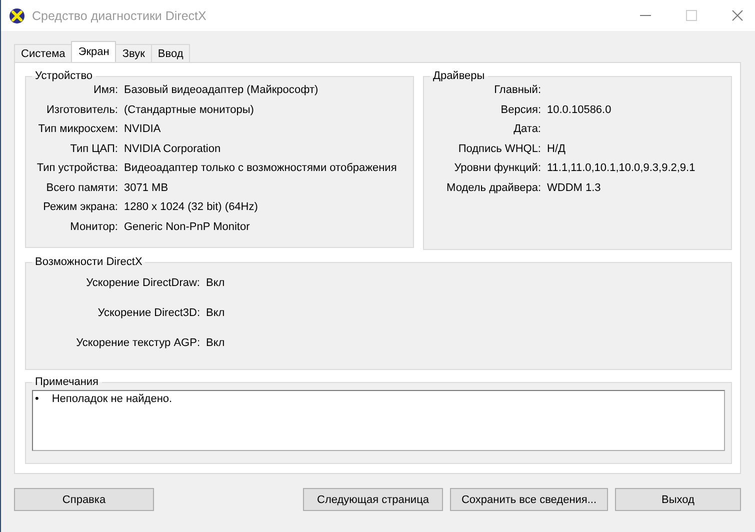  What do you see at coordinates (645, 15) in the screenshot?
I see `minimize-icon` at bounding box center [645, 15].